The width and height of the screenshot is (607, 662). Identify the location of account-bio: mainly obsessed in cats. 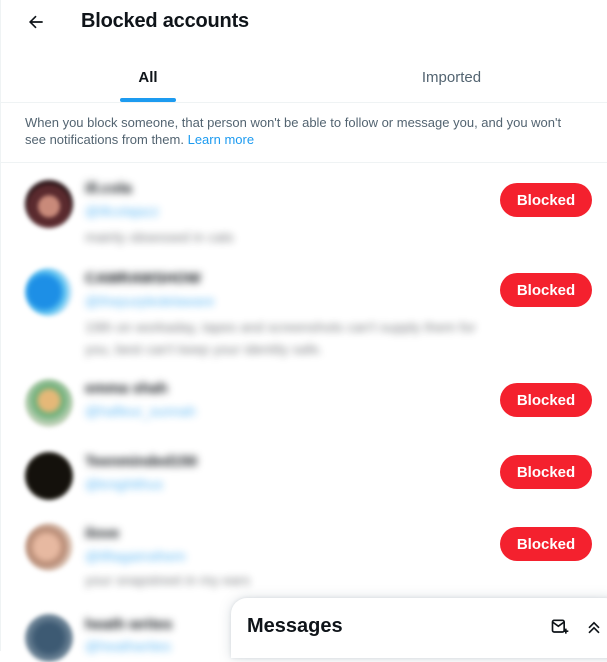
(159, 237).